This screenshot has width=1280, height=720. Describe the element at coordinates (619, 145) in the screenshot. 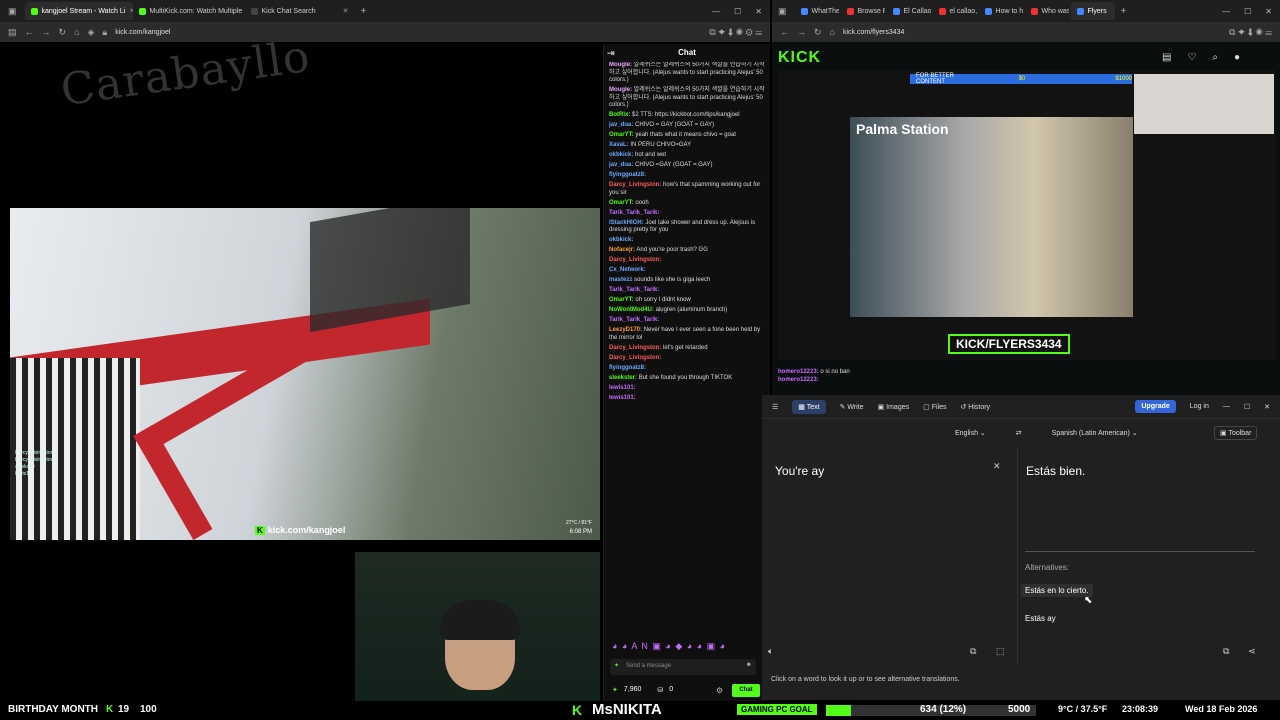

I see `chat-username: XavaL:` at that location.